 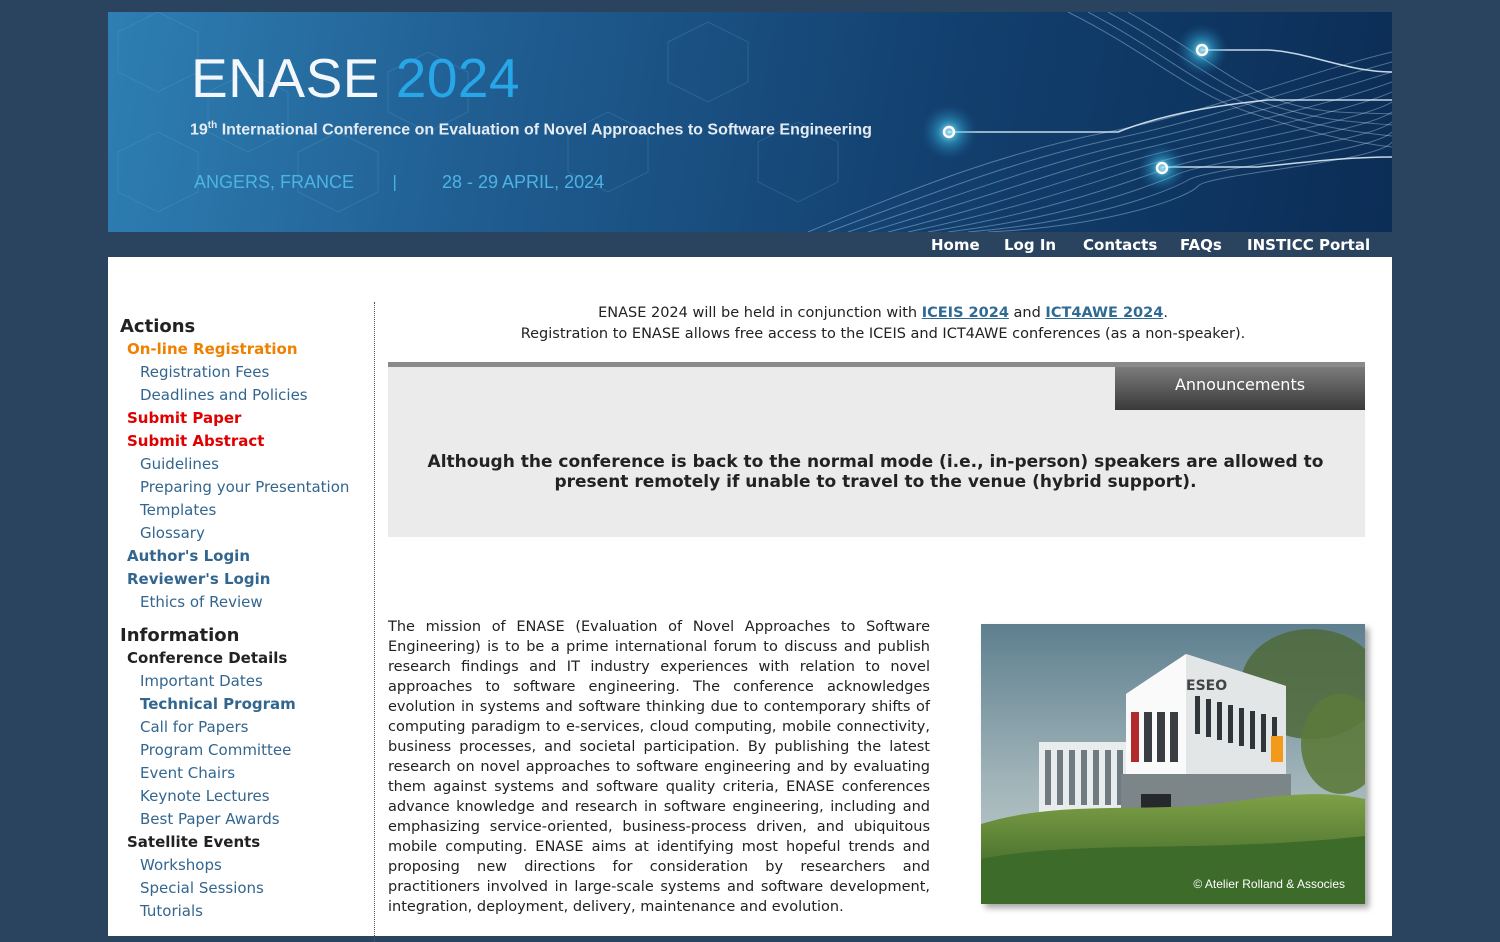 What do you see at coordinates (240, 681) in the screenshot?
I see `sidebar-item-important-dates: Important Dates` at bounding box center [240, 681].